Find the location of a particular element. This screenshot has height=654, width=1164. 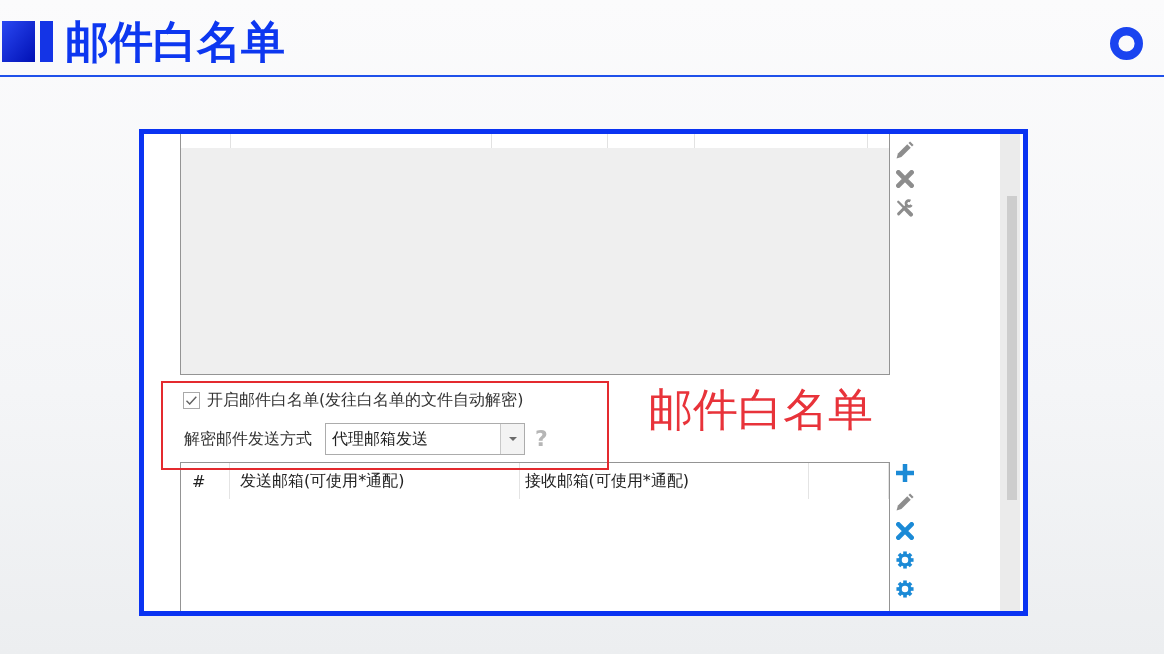

field-label: 解密邮件发送方式 is located at coordinates (248, 439).